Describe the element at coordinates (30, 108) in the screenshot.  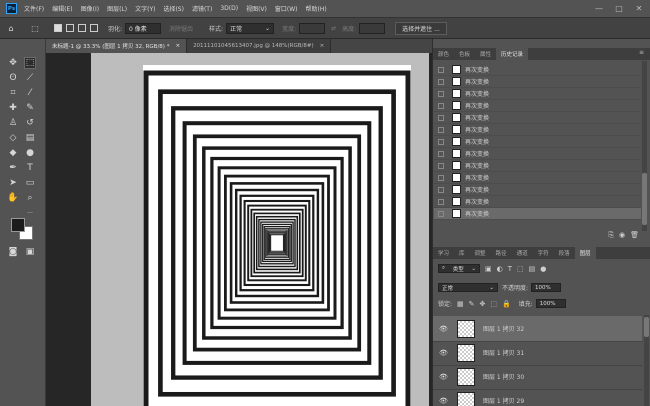
I see `brush-tool-icon: ✎` at that location.